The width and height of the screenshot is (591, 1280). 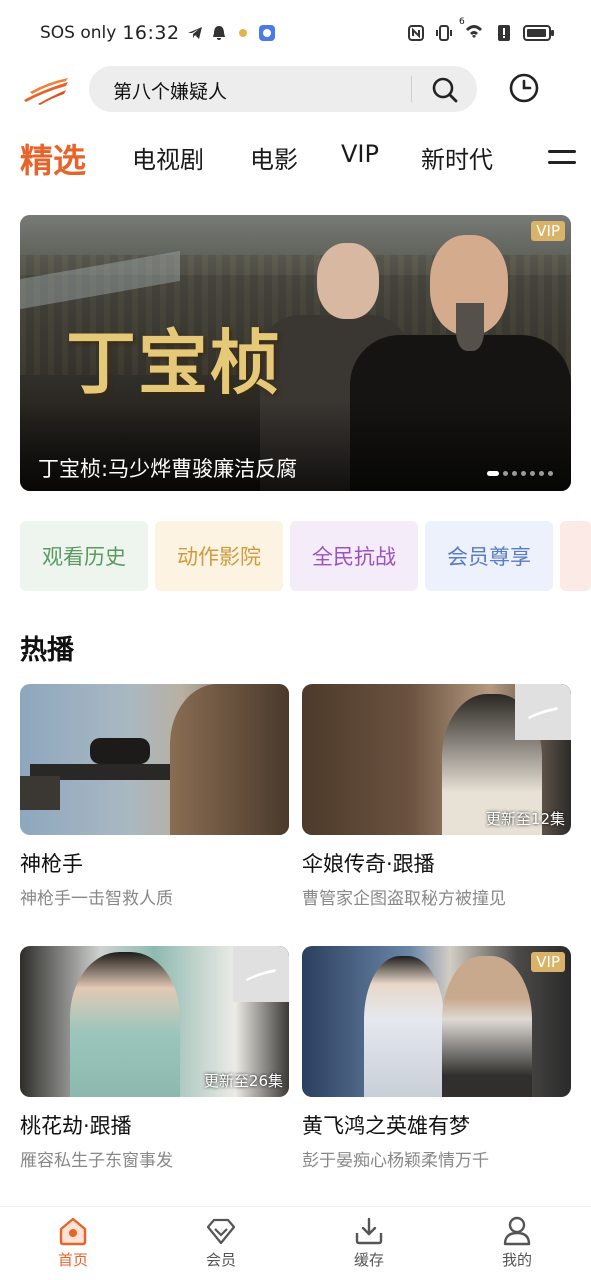 I want to click on video-card: 更新至26集 桃花劫·跟播 雁容私生子东窗事发, so click(x=154, y=1058).